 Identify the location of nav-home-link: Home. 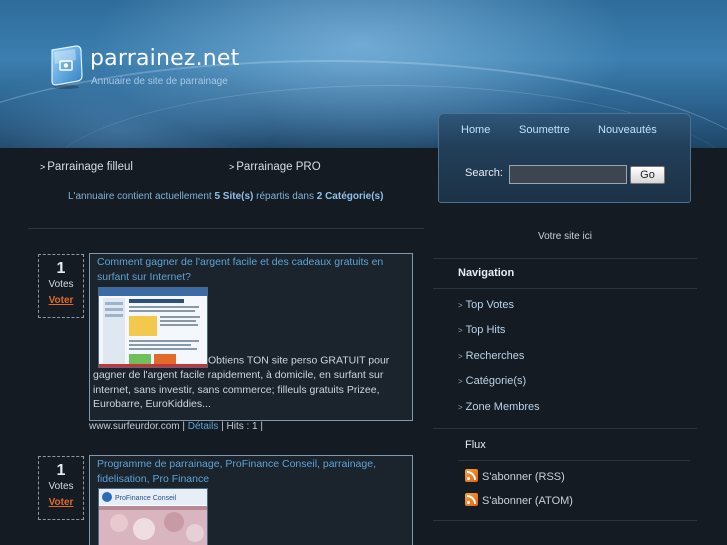
(475, 130).